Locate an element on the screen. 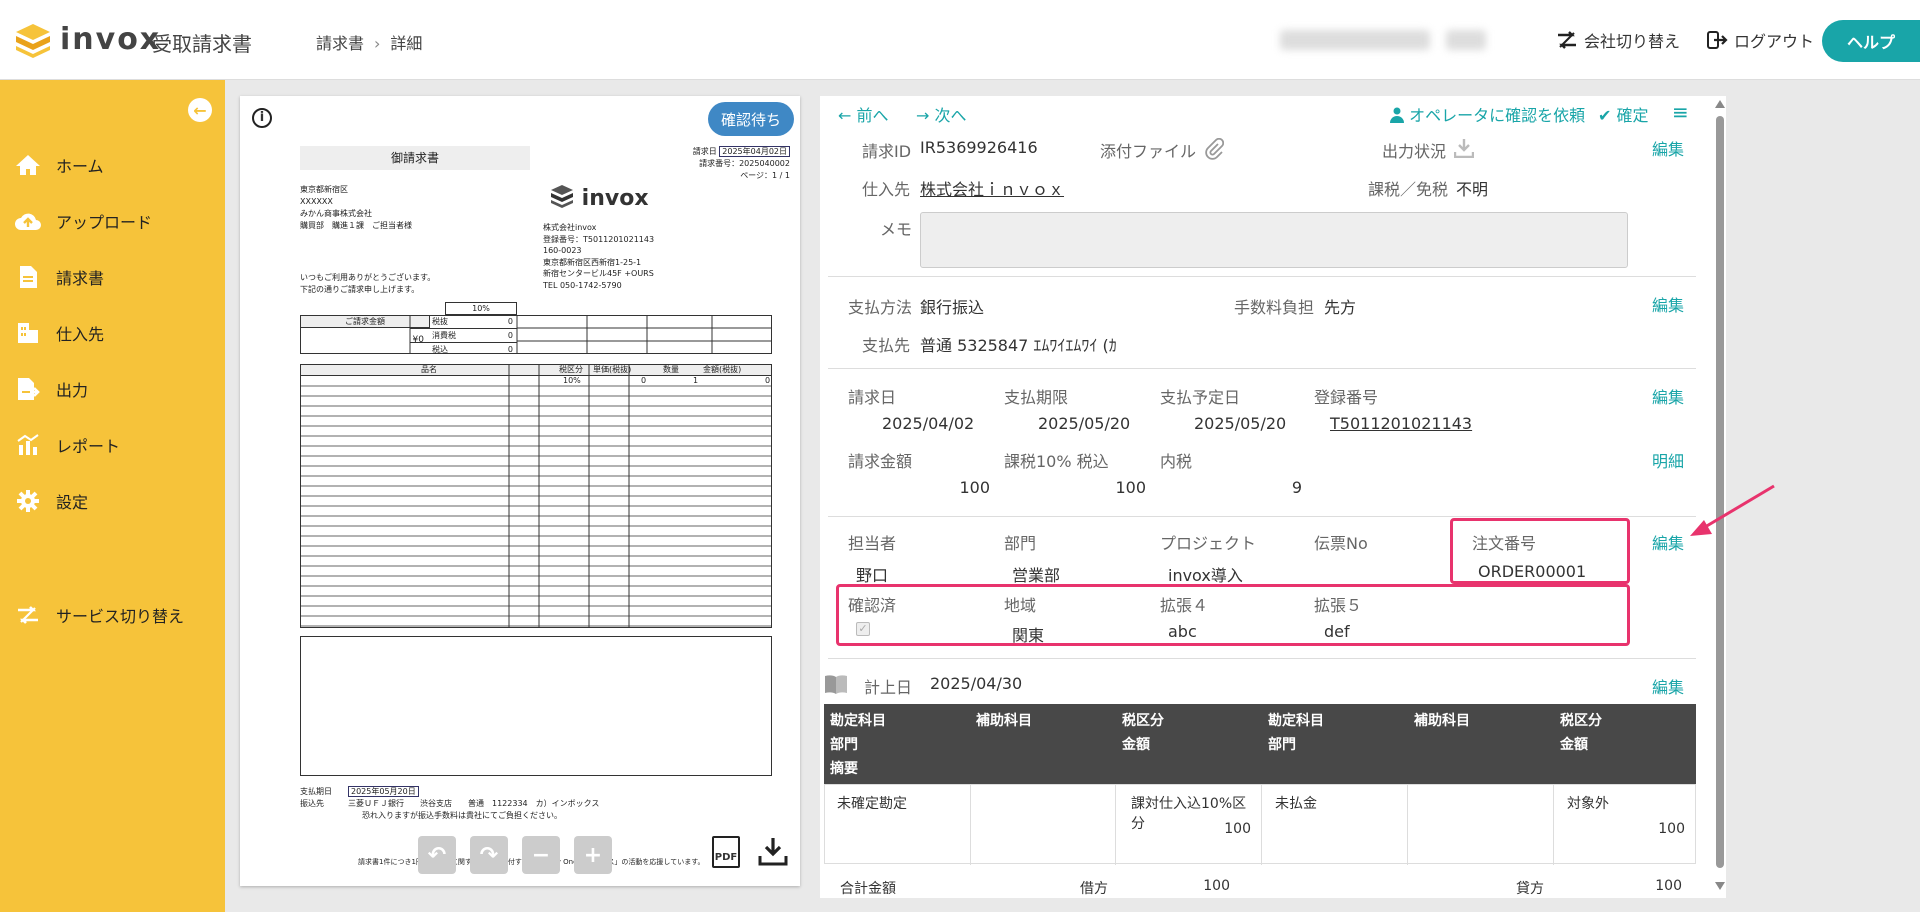 This screenshot has width=1920, height=912. doc-line: 東京都新宿区西新宿1-25-1 is located at coordinates (592, 262).